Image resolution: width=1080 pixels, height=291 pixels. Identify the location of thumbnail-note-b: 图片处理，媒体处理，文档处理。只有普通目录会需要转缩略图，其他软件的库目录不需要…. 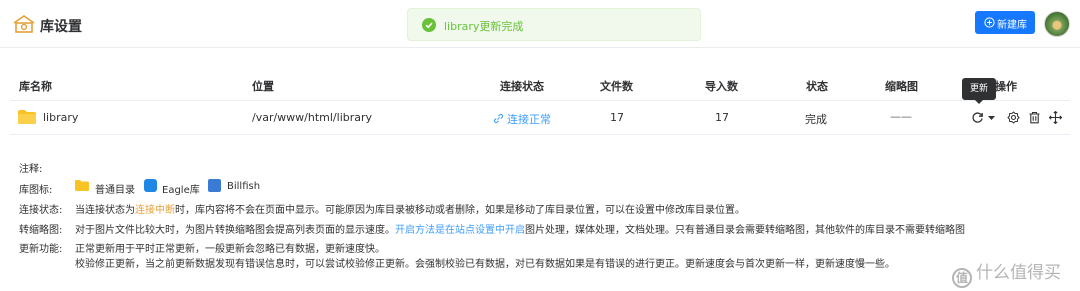
(745, 230).